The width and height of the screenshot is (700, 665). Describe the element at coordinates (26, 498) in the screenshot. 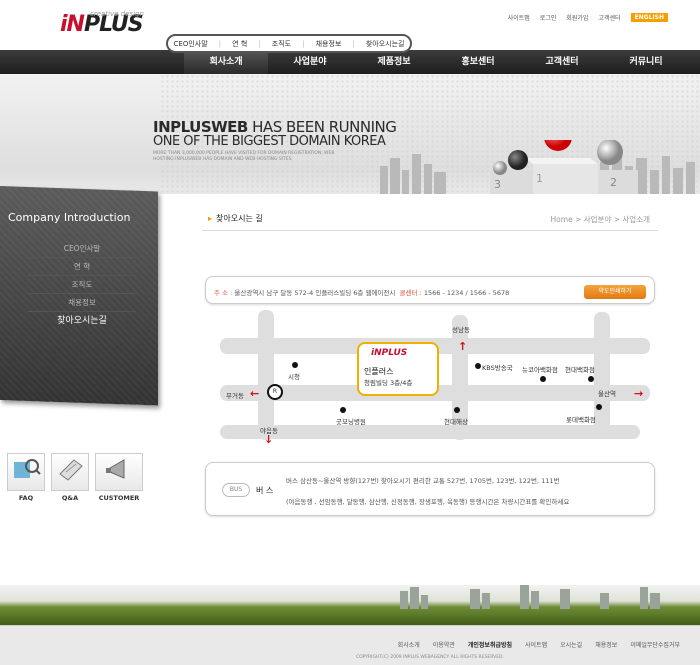

I see `faq-label: FAQ` at that location.